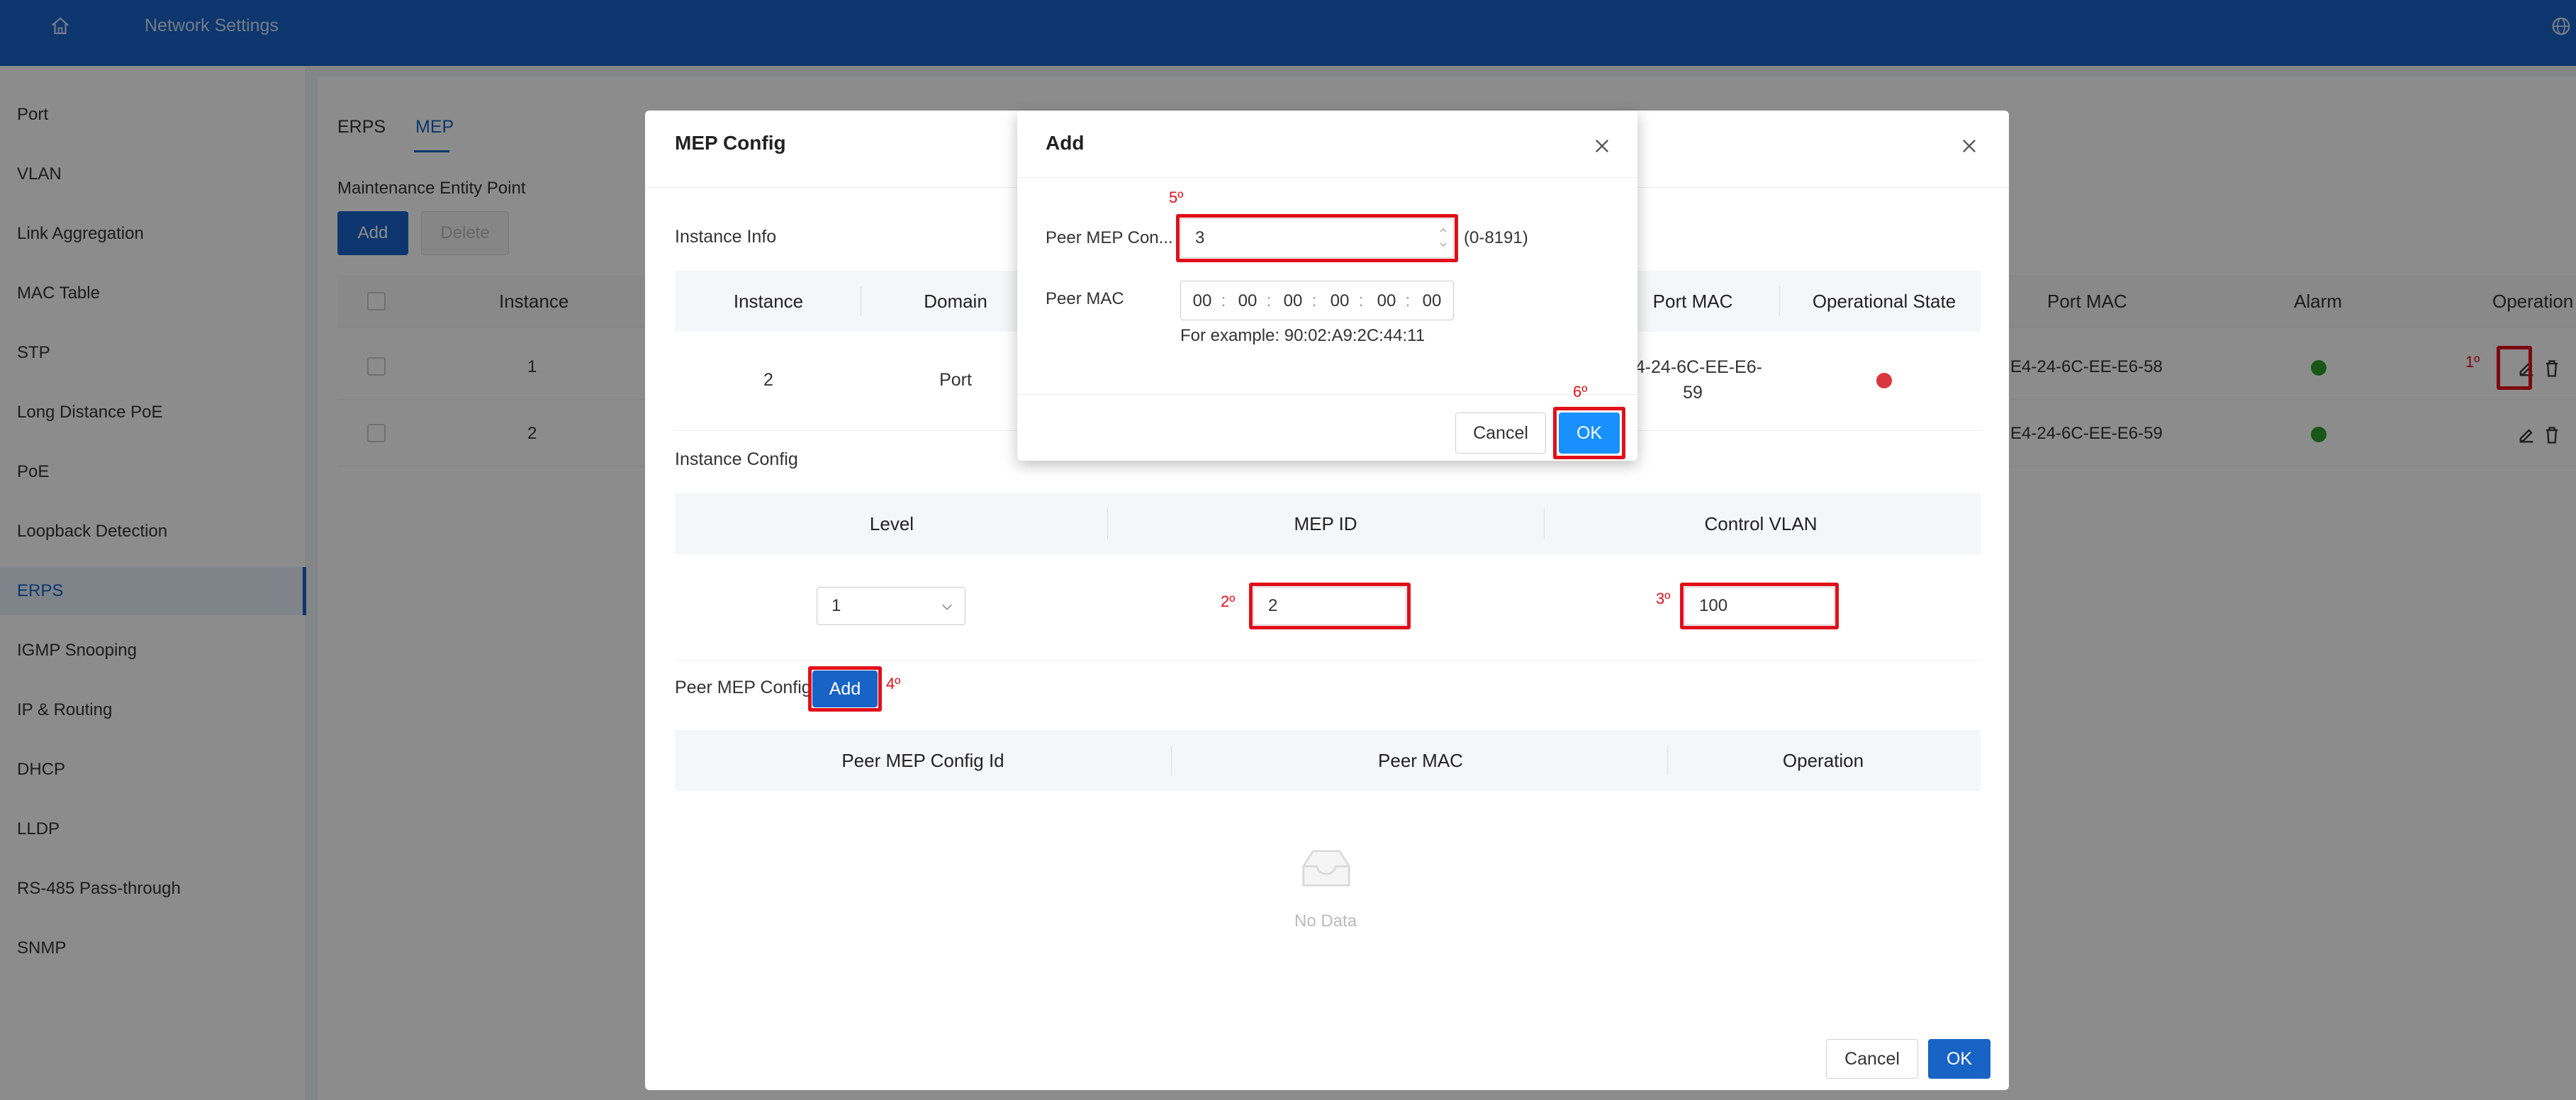 The height and width of the screenshot is (1100, 2576). I want to click on annotation-box-mep-id, so click(1330, 606).